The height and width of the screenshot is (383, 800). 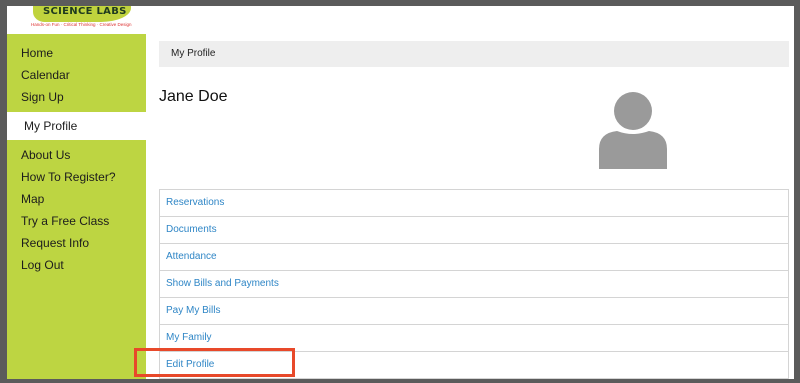 I want to click on user-silhouette-icon, so click(x=633, y=130).